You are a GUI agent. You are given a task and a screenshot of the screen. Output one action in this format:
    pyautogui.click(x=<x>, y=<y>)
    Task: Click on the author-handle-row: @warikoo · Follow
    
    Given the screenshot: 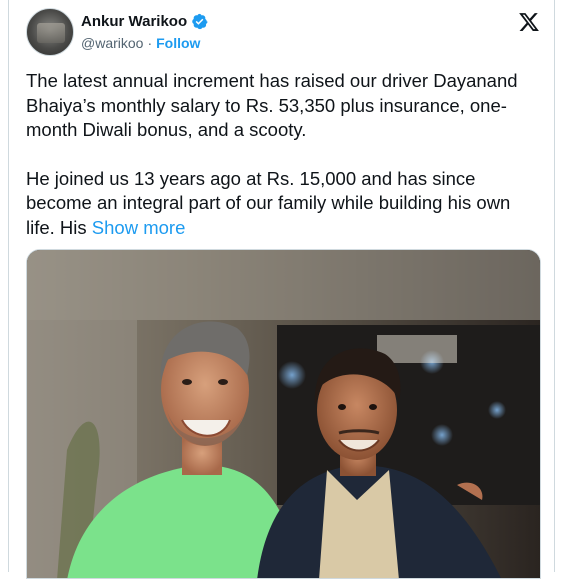 What is the action you would take?
    pyautogui.click(x=140, y=43)
    